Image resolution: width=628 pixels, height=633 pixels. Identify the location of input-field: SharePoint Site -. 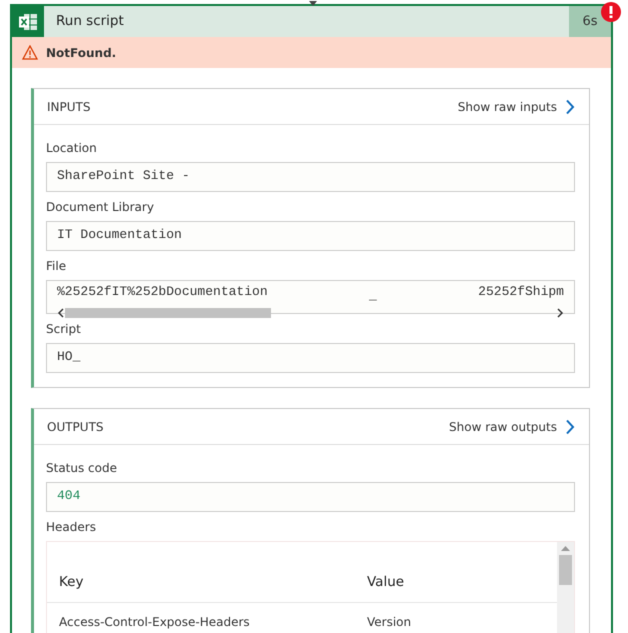
(310, 177).